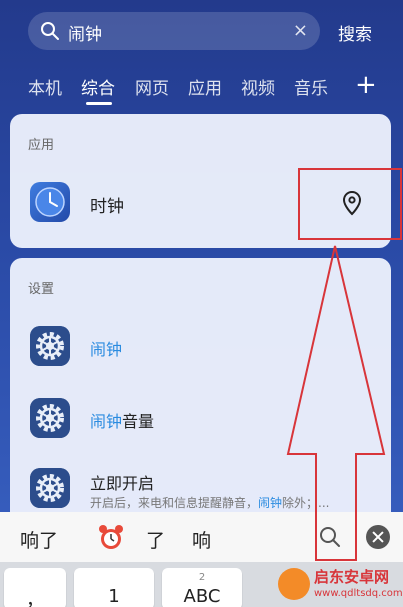 The height and width of the screenshot is (607, 403). Describe the element at coordinates (122, 421) in the screenshot. I see `settings-item-title: 闹钟音量` at that location.